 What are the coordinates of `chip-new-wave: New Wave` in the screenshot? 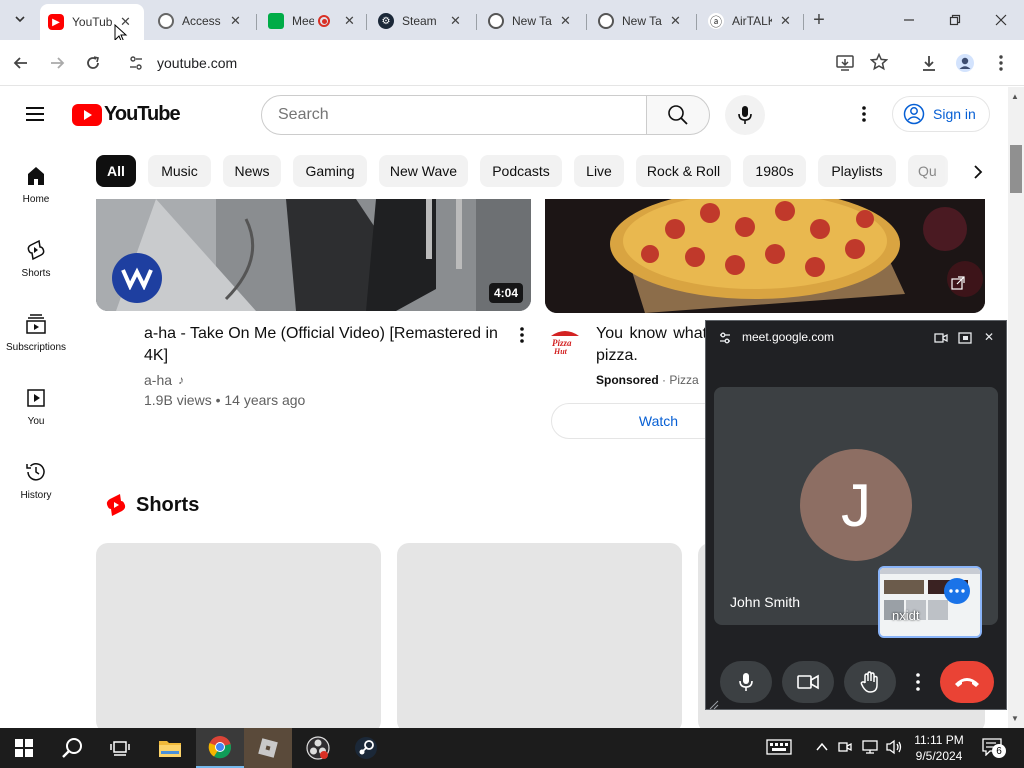 It's located at (423, 171).